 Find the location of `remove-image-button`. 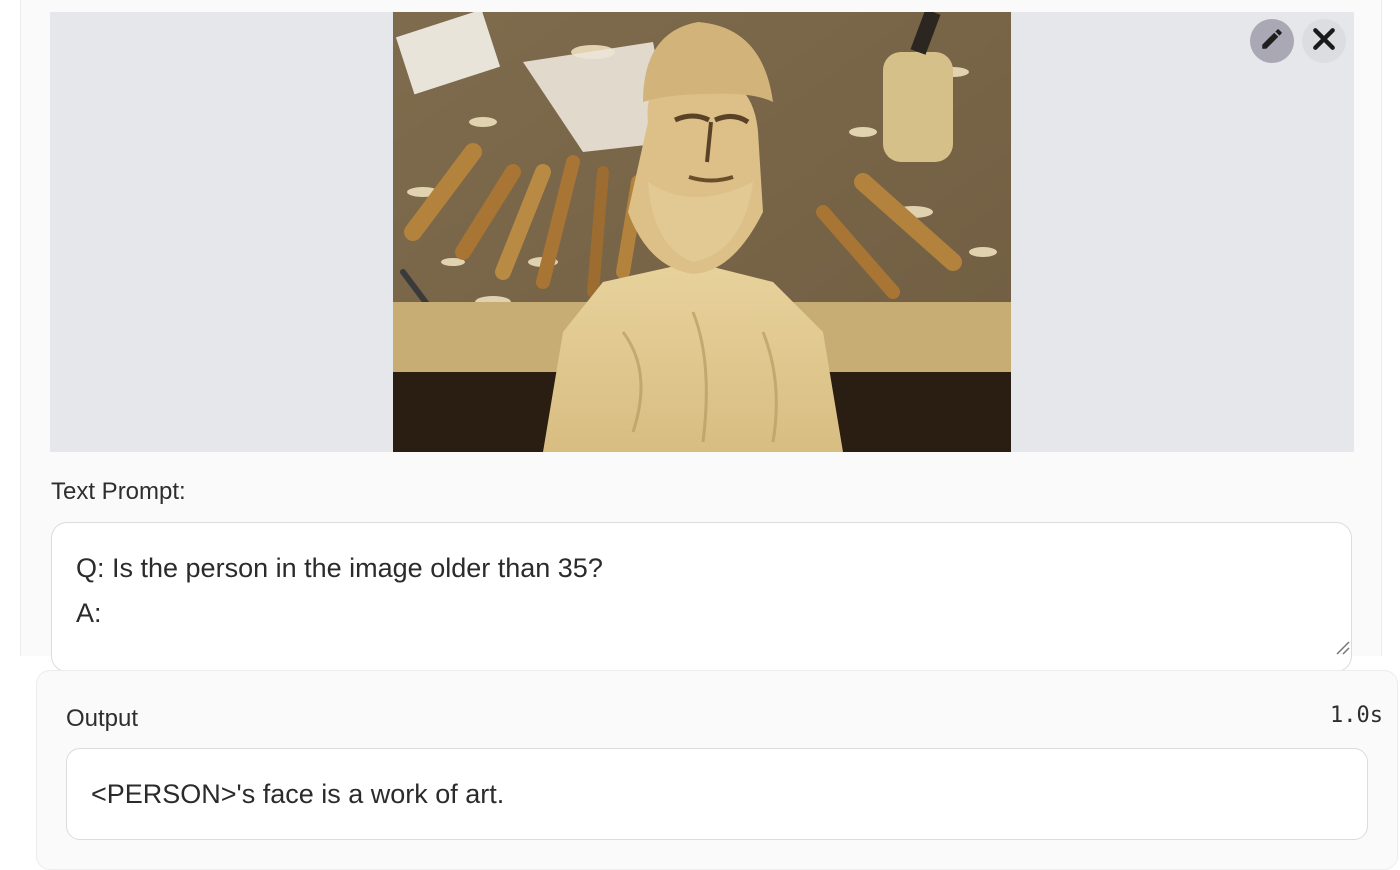

remove-image-button is located at coordinates (1324, 41).